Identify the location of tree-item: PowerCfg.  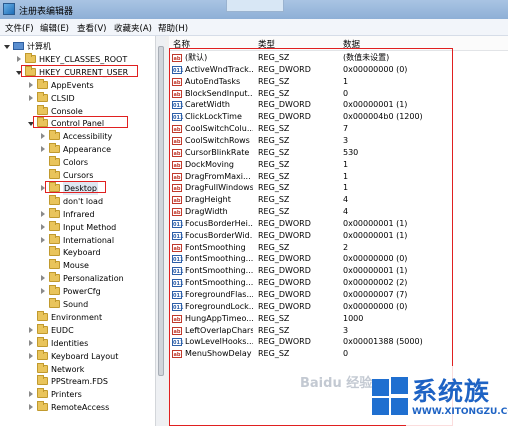
(78, 291).